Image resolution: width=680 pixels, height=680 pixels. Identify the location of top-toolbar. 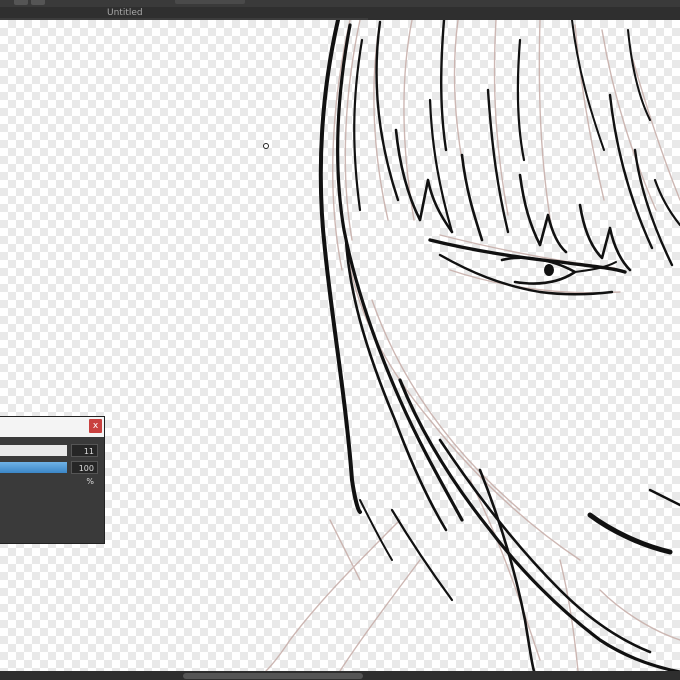
(340, 3).